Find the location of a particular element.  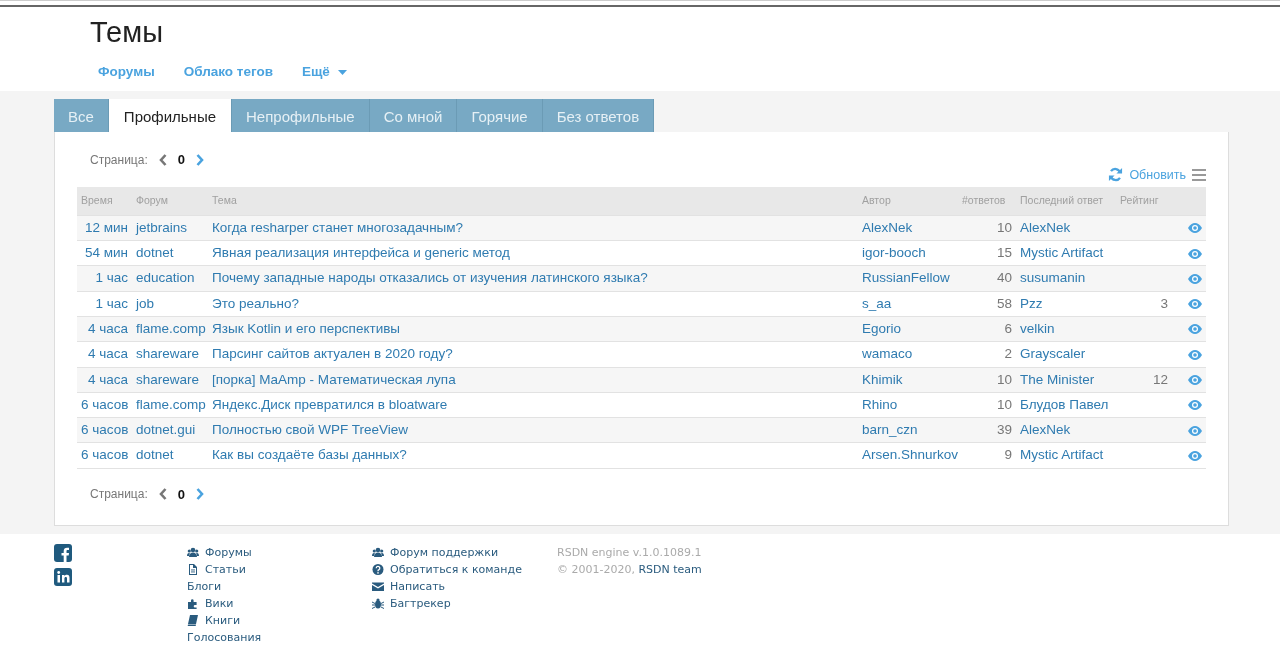

author-link: s_aa is located at coordinates (877, 303).